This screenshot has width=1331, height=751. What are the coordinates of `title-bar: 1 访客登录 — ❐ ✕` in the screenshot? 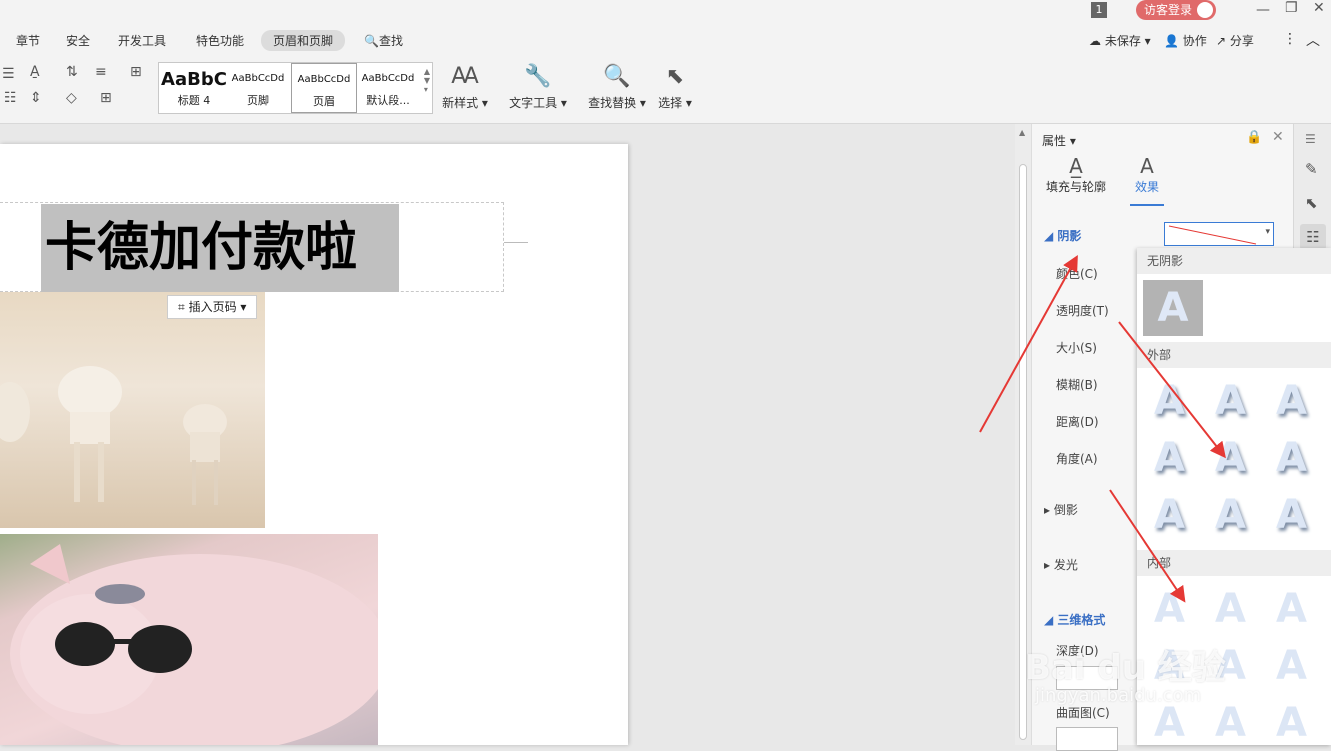 It's located at (665, 11).